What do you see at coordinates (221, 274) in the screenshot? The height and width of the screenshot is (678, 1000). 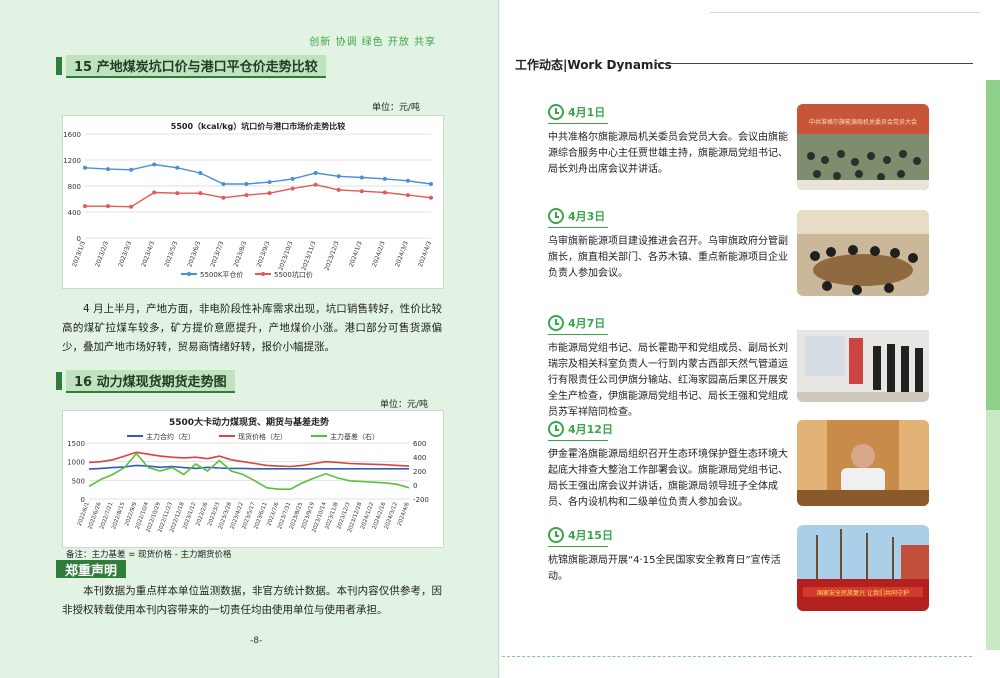 I see `legend-label: 5500K平仓价` at bounding box center [221, 274].